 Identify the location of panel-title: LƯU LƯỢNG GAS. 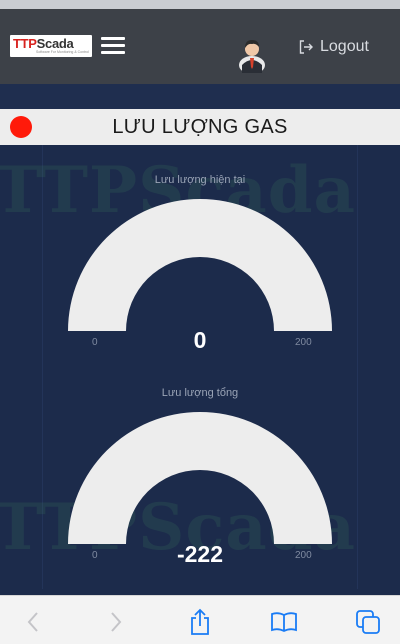
(200, 127).